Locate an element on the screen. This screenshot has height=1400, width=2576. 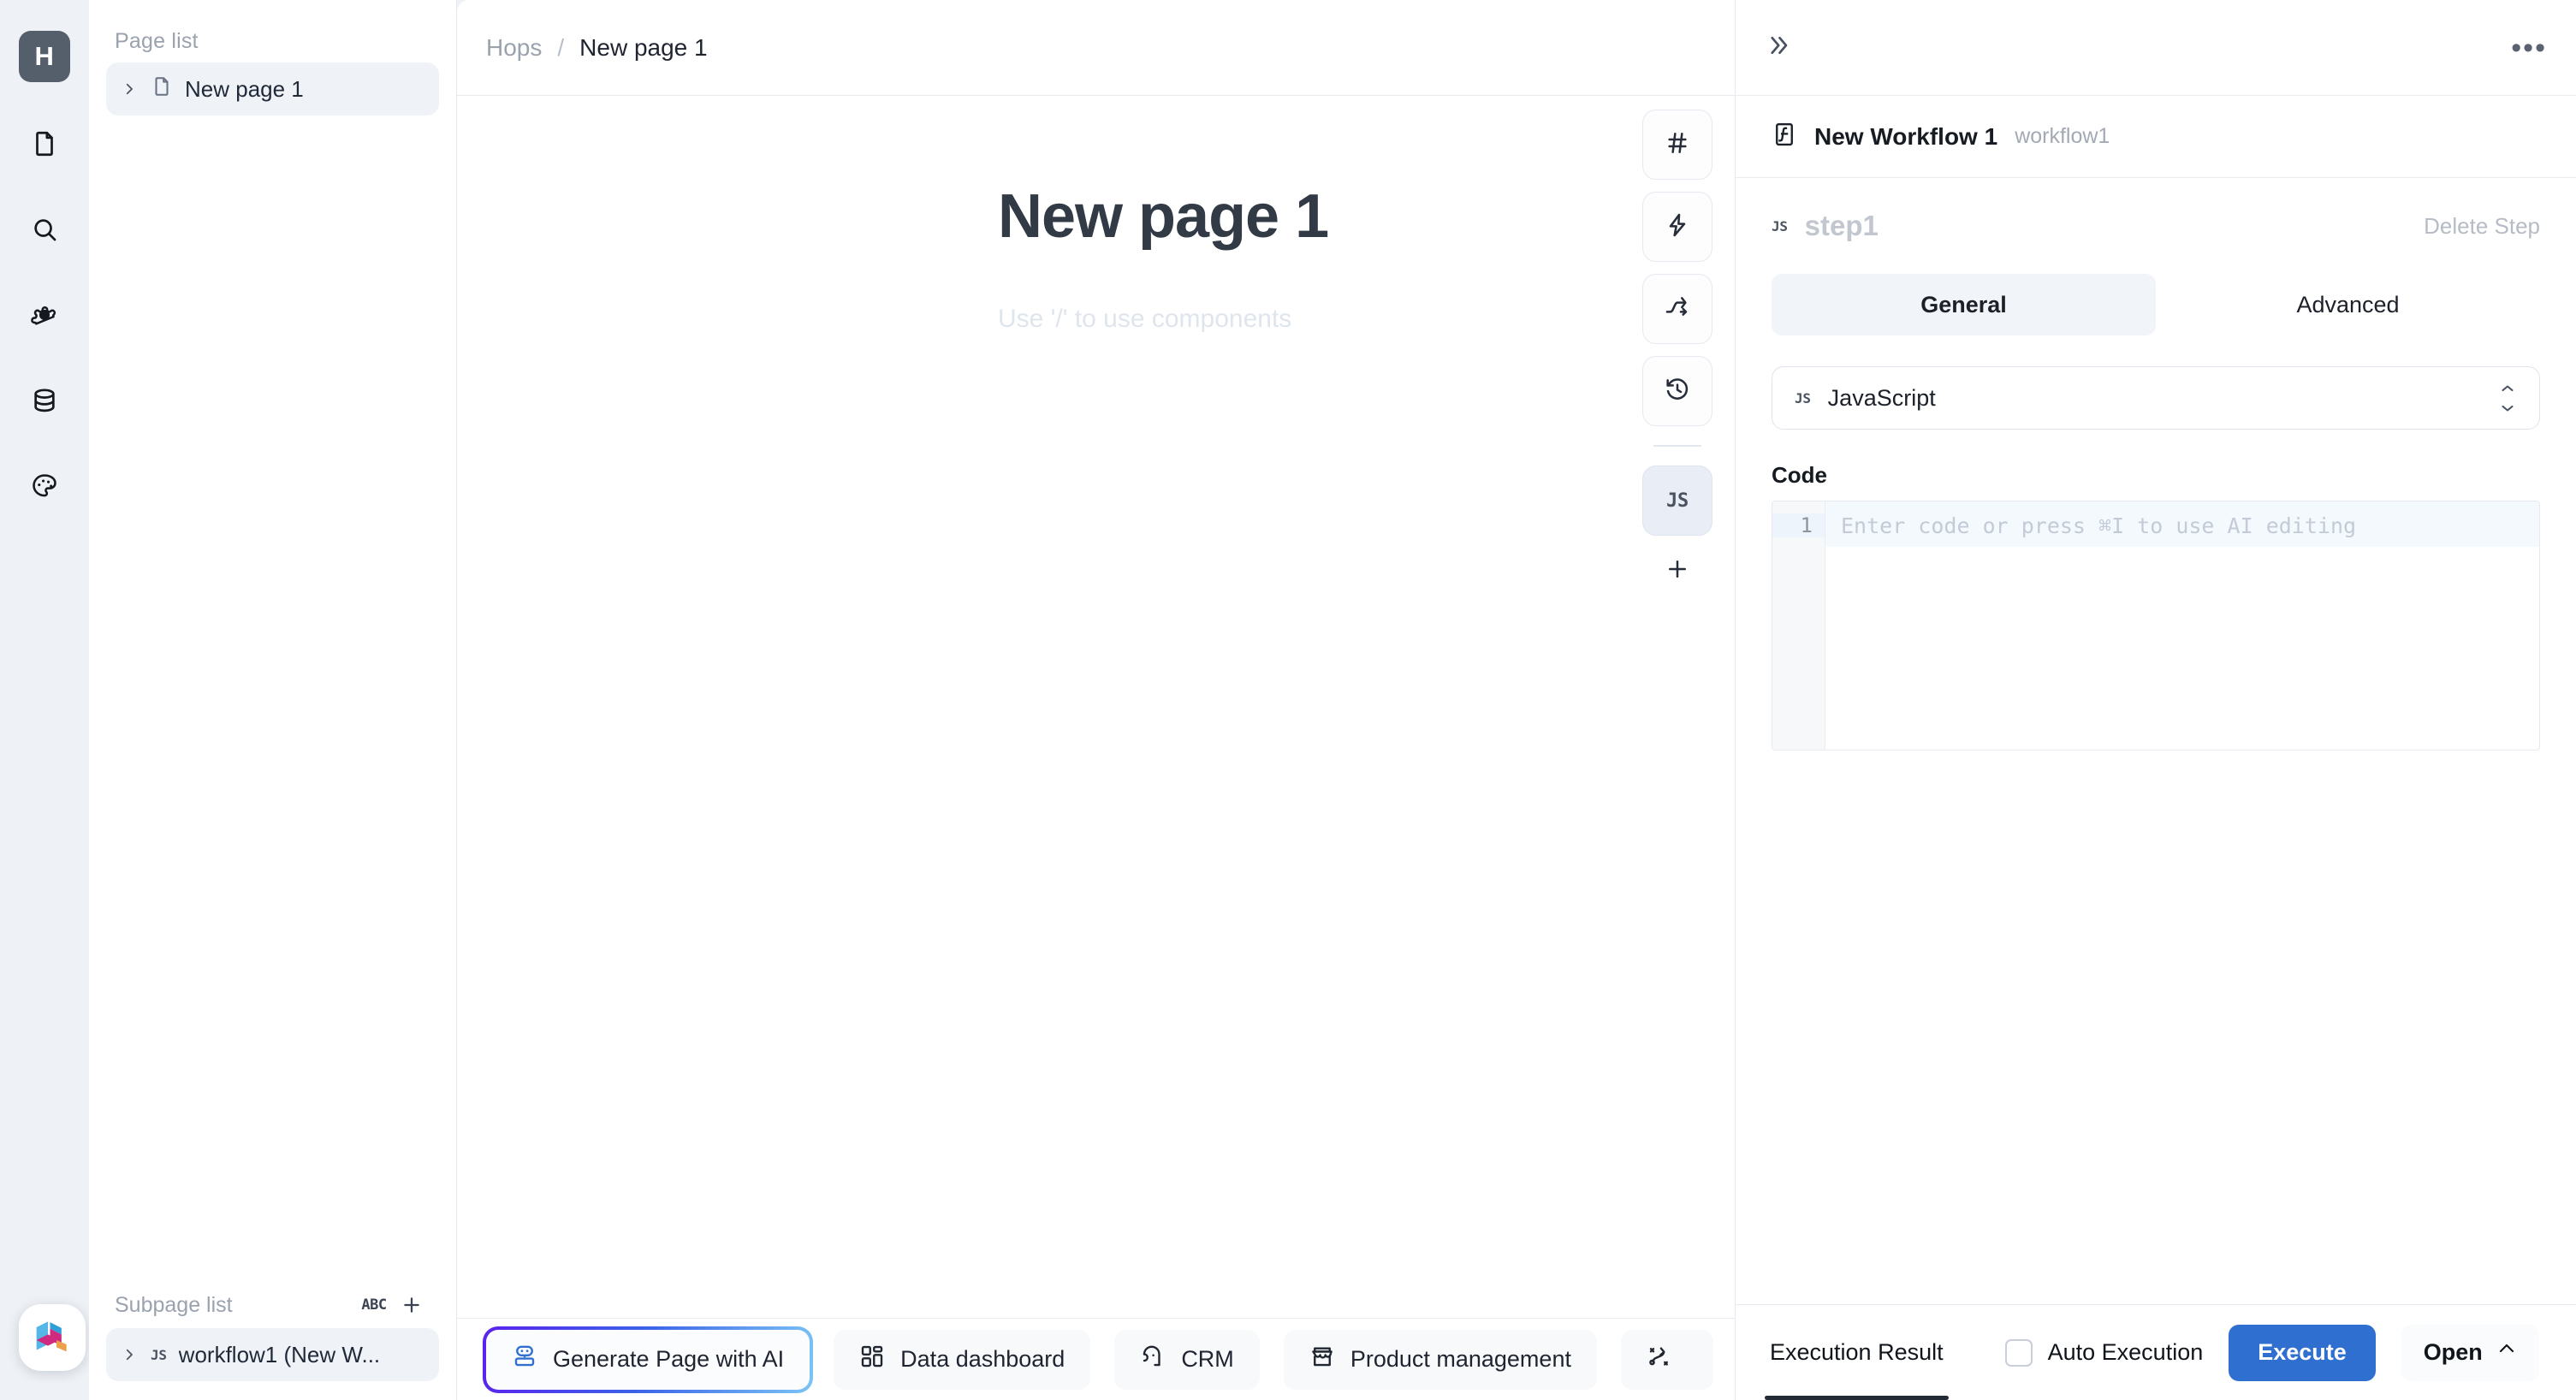
sidebar-item-pages is located at coordinates (44, 144).